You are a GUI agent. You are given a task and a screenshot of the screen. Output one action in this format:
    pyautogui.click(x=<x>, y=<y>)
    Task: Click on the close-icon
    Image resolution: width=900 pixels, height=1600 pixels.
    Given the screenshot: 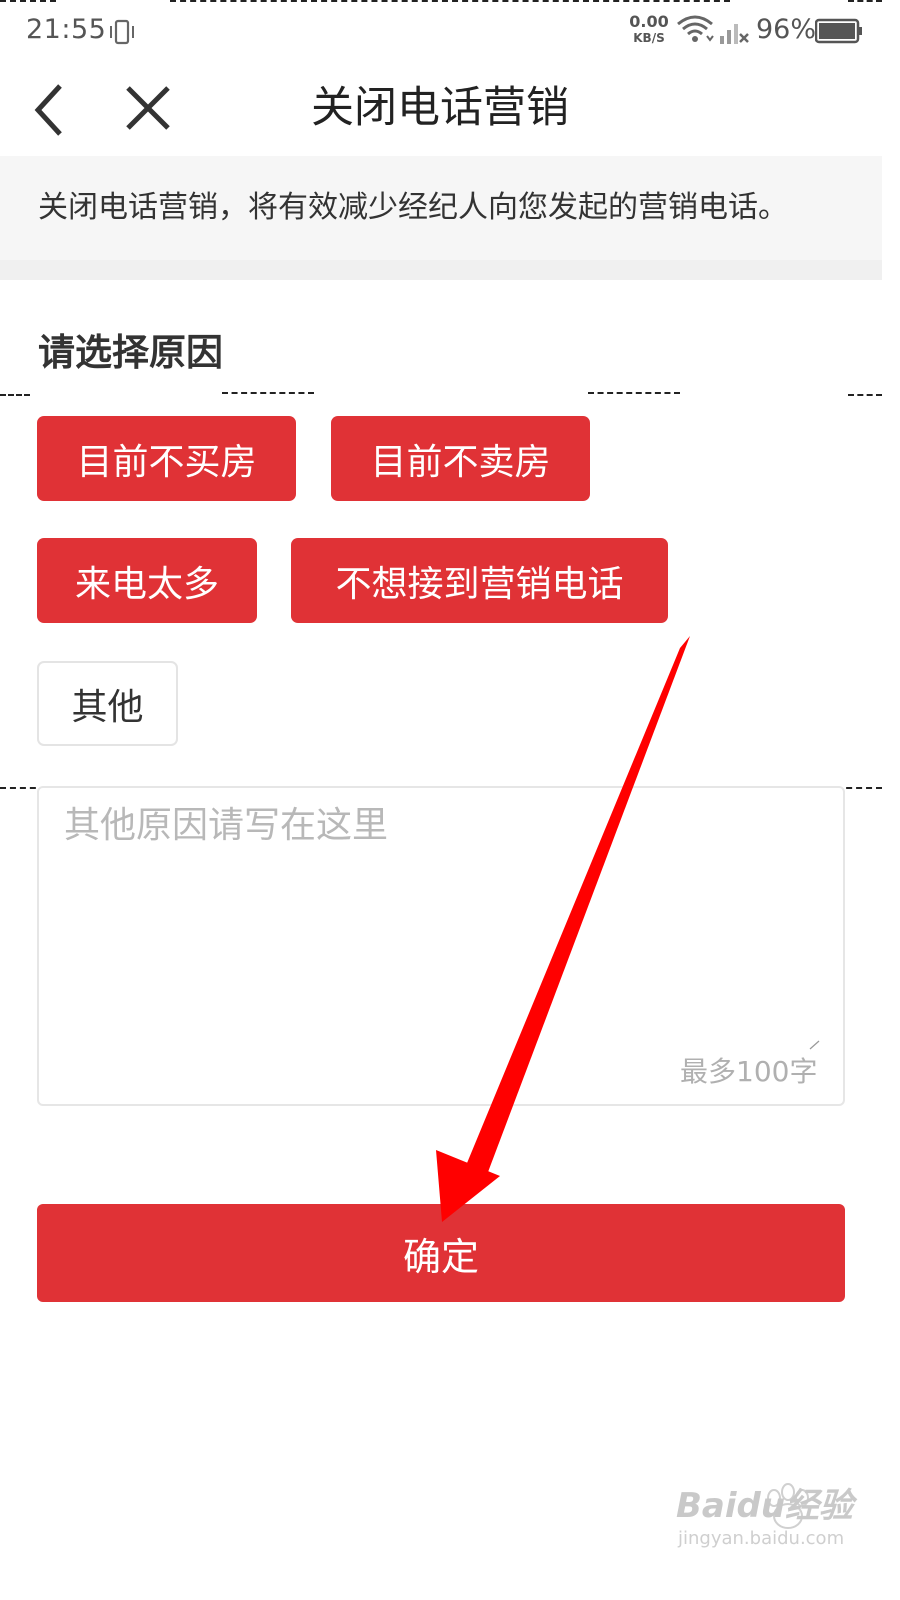 What is the action you would take?
    pyautogui.click(x=148, y=108)
    